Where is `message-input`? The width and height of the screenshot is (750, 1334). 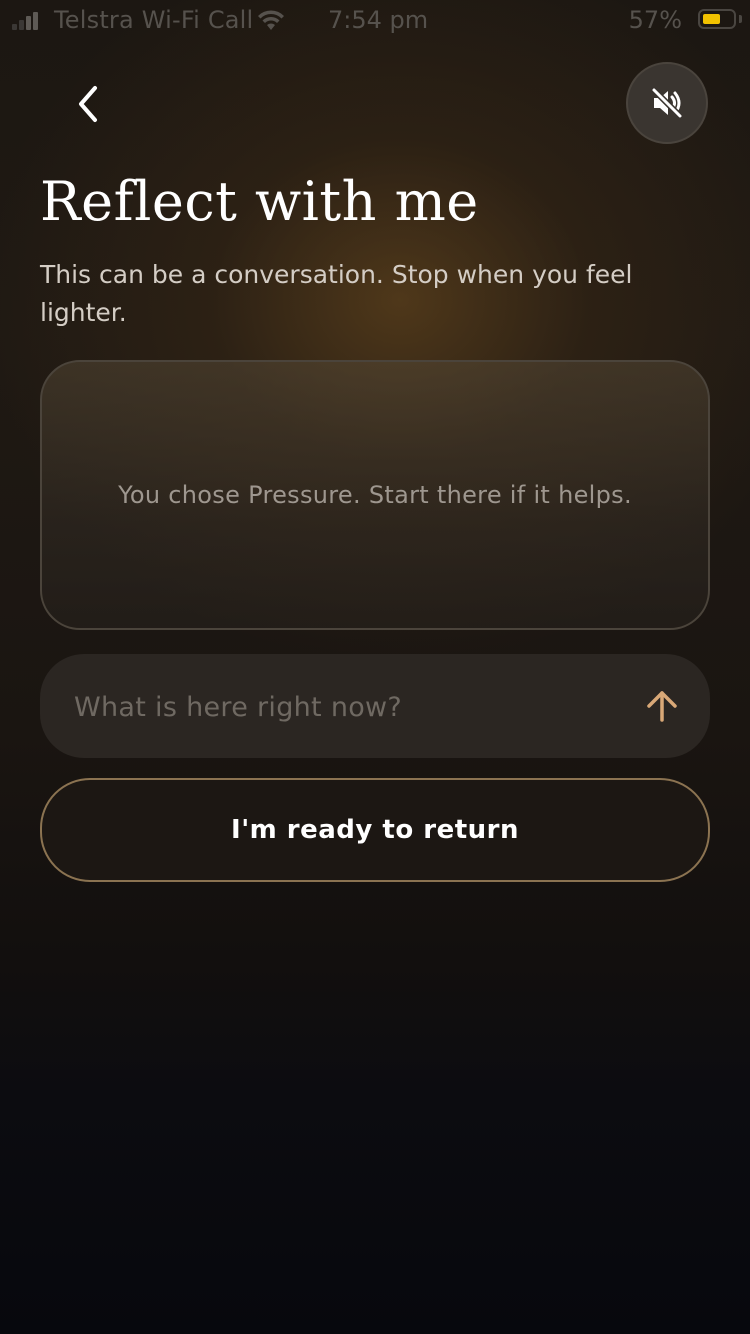 message-input is located at coordinates (344, 707).